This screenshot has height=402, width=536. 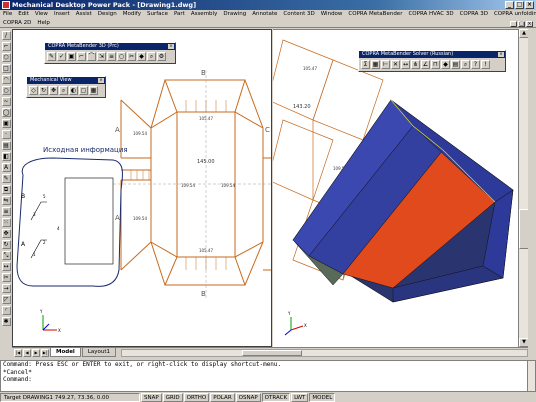 What do you see at coordinates (6, 321) in the screenshot?
I see `explode-tool-icon: ✱` at bounding box center [6, 321].